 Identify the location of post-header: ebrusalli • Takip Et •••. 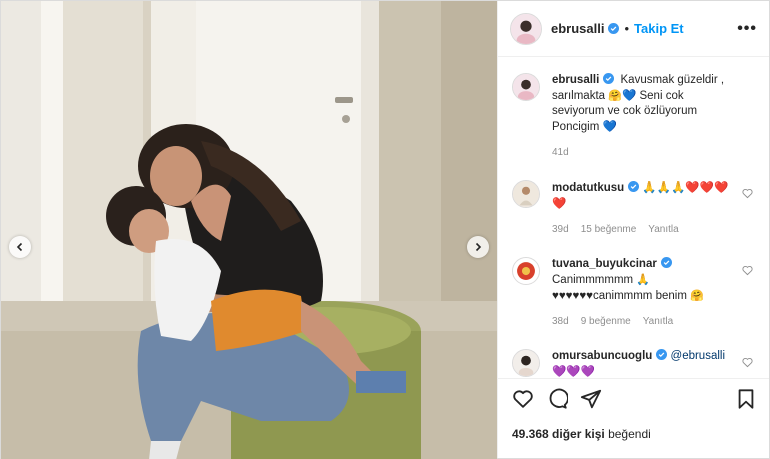
(633, 29).